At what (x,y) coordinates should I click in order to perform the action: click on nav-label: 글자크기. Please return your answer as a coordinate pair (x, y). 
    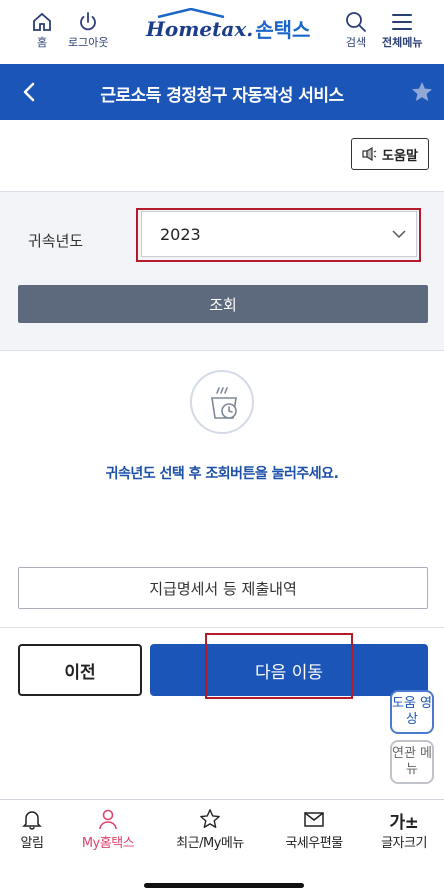
    Looking at the image, I should click on (404, 843).